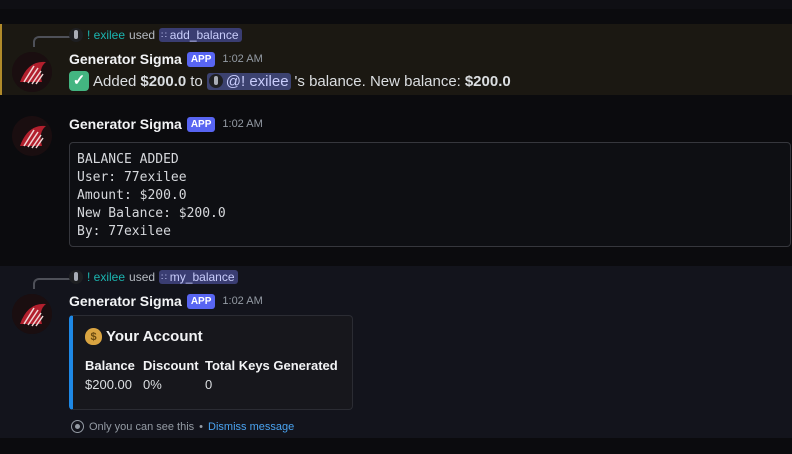  I want to click on ephemeral-notice: Only you can see this • Dismiss message, so click(182, 426).